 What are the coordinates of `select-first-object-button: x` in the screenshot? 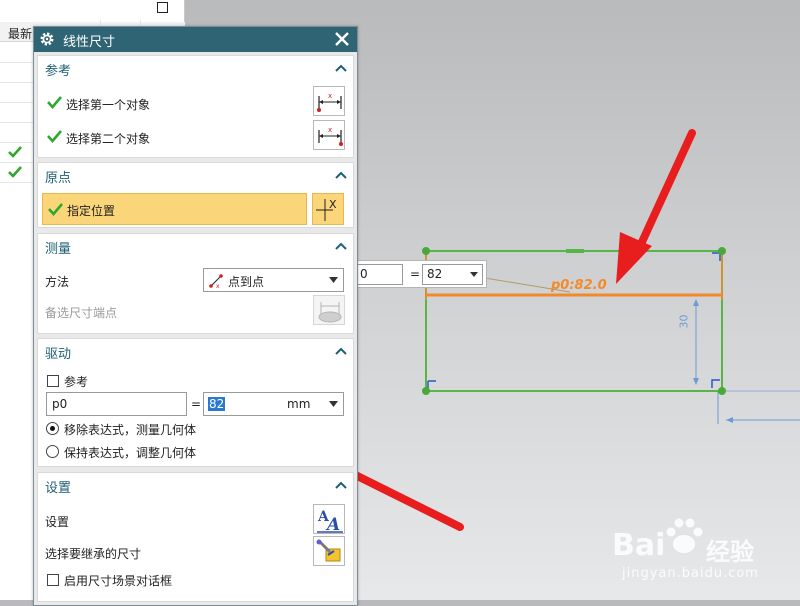 It's located at (329, 101).